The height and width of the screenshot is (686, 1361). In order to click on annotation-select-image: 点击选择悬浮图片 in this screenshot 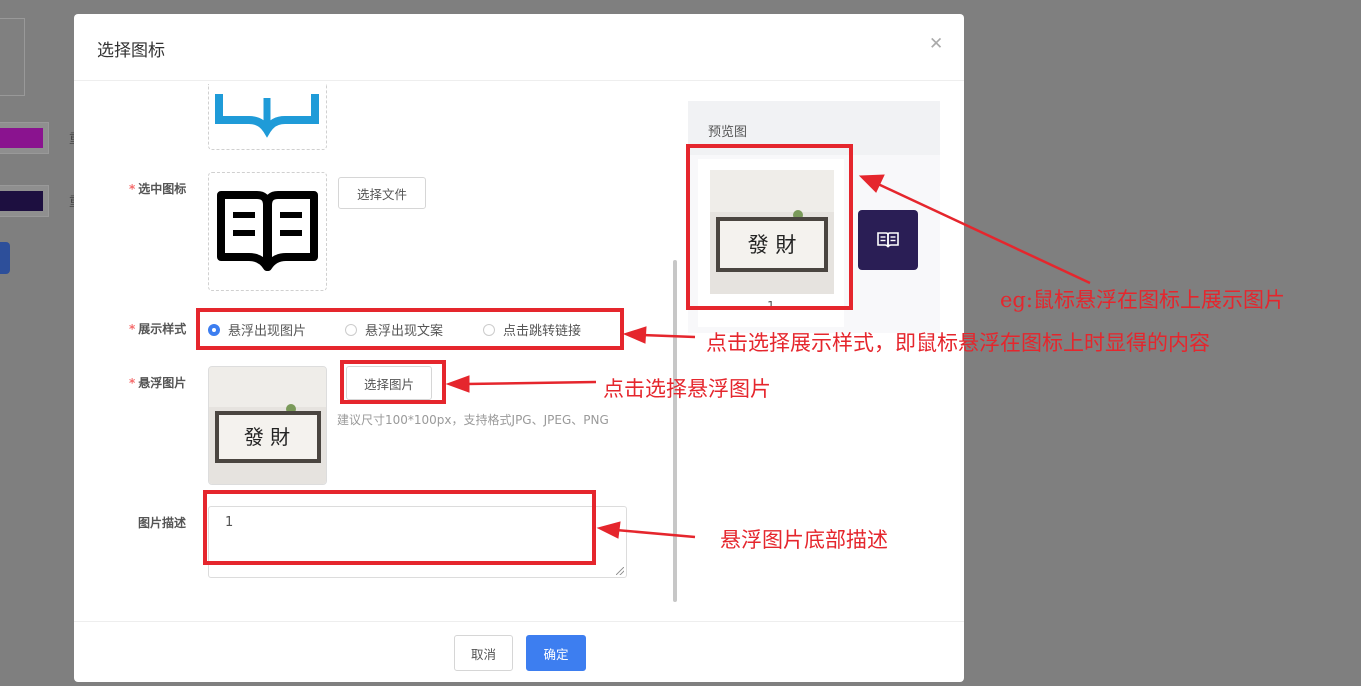, I will do `click(687, 389)`.